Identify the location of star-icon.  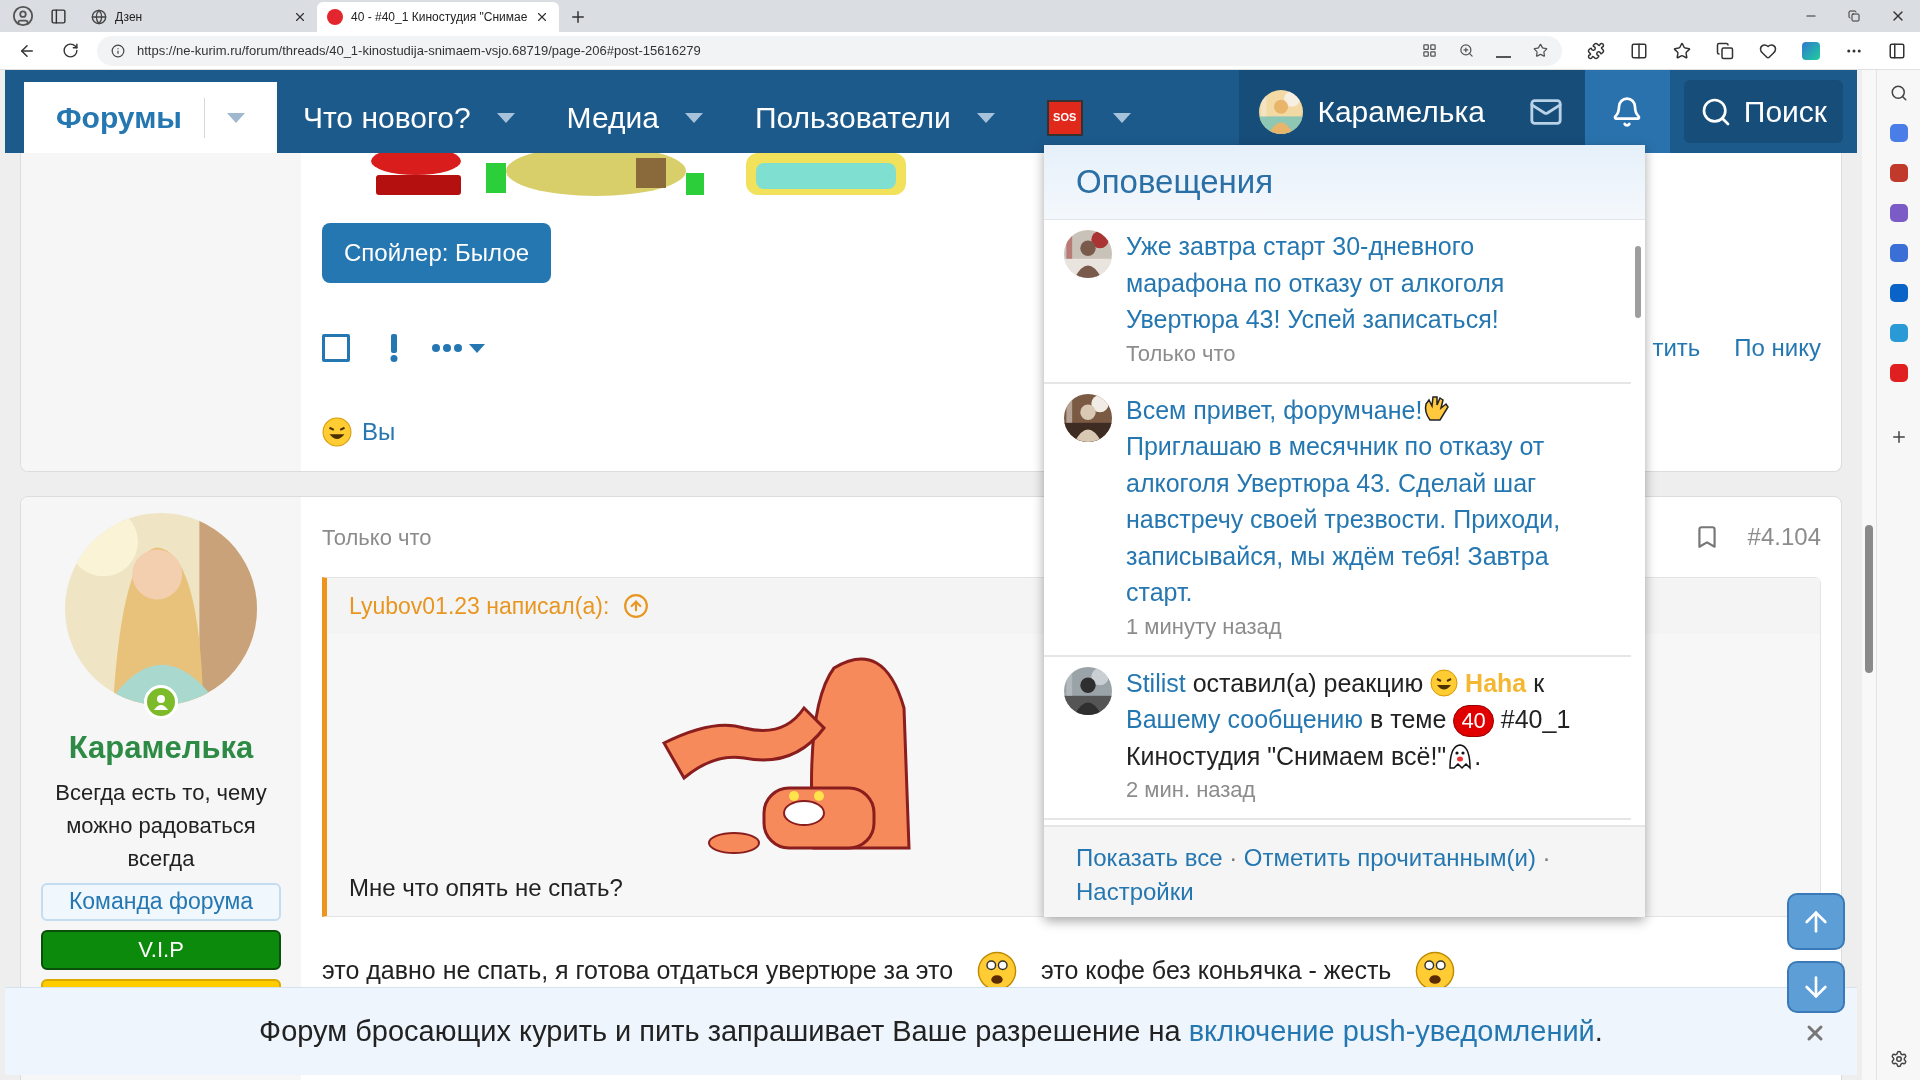
(1540, 50).